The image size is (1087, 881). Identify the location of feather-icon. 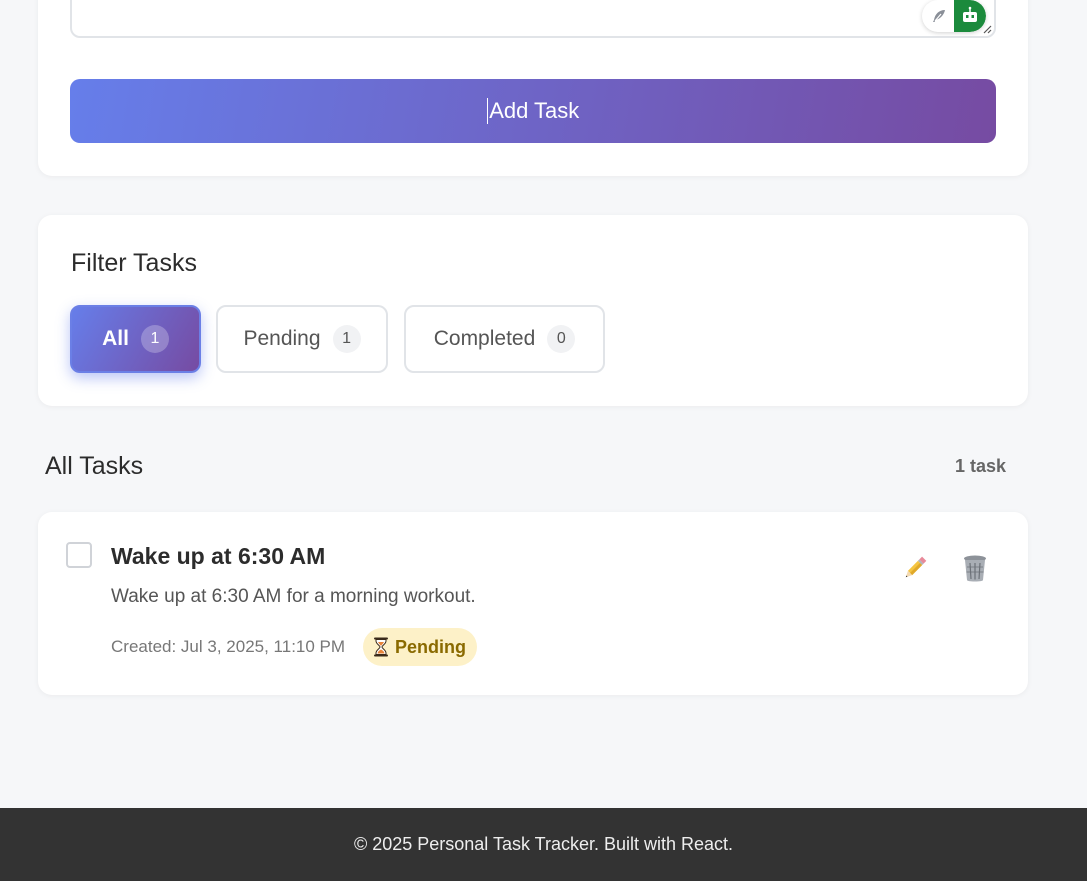
(939, 16).